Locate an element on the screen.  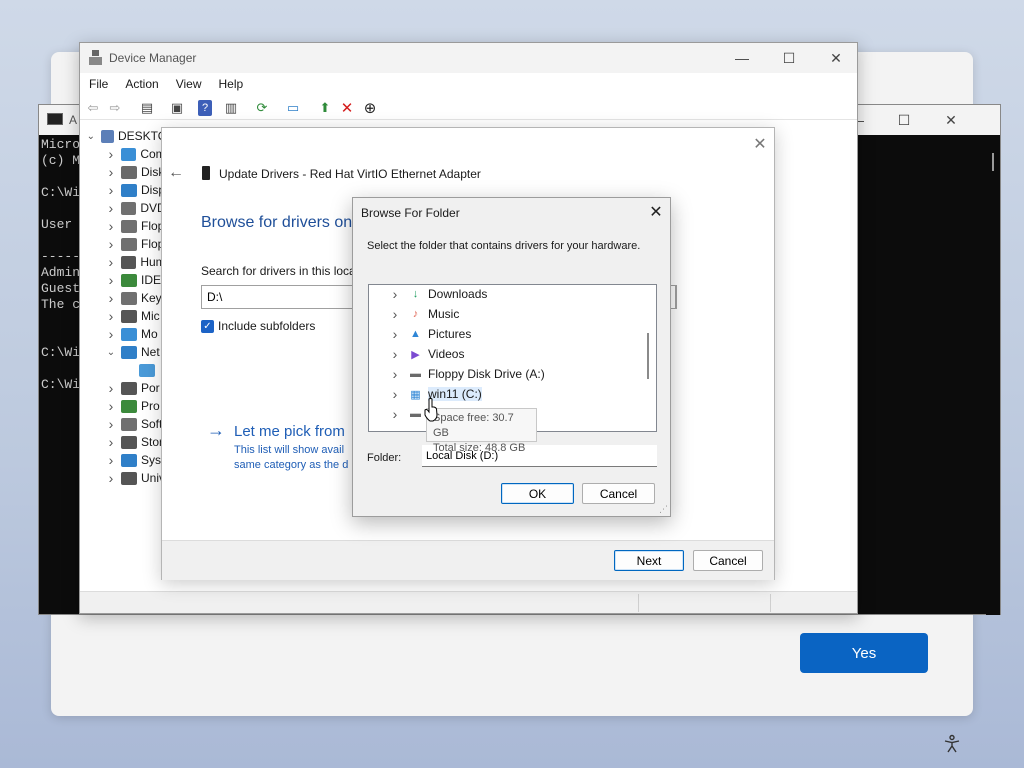
dm-maximize-icon: ☐ is located at coordinates (789, 58).